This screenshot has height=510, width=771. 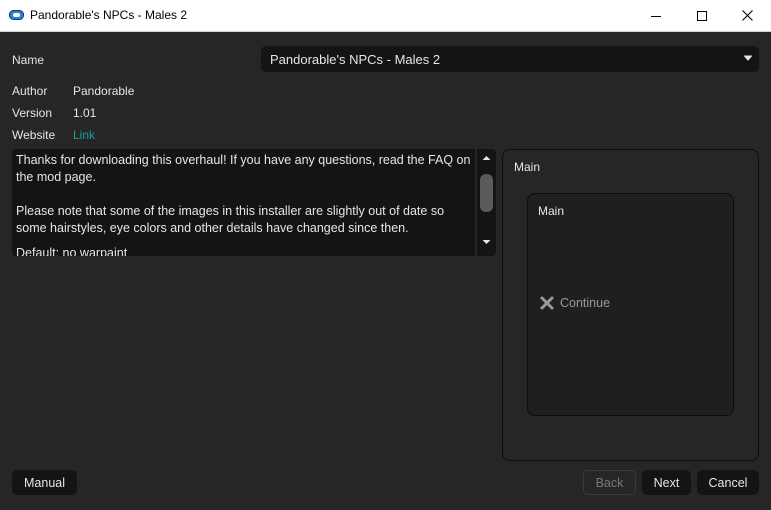 I want to click on continue-option-label: Continue, so click(x=585, y=303).